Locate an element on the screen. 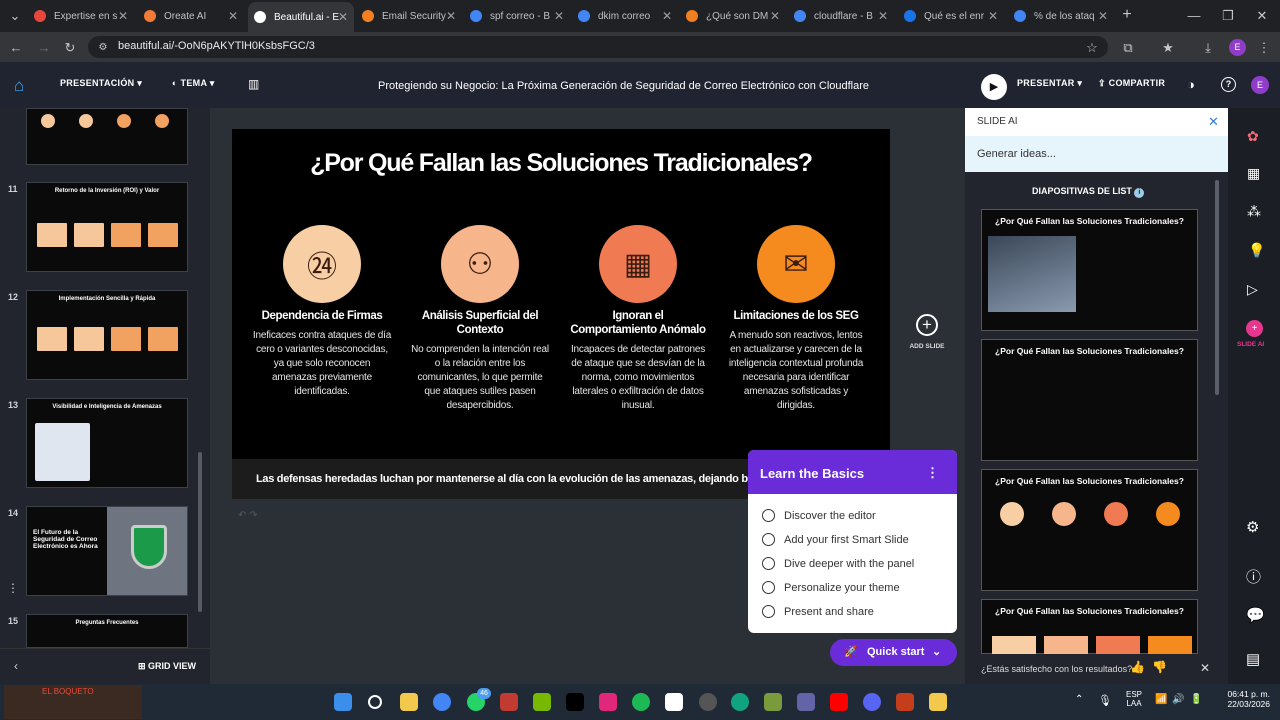 The height and width of the screenshot is (720, 1280). extensions-icon: ⧉ is located at coordinates (1128, 48).